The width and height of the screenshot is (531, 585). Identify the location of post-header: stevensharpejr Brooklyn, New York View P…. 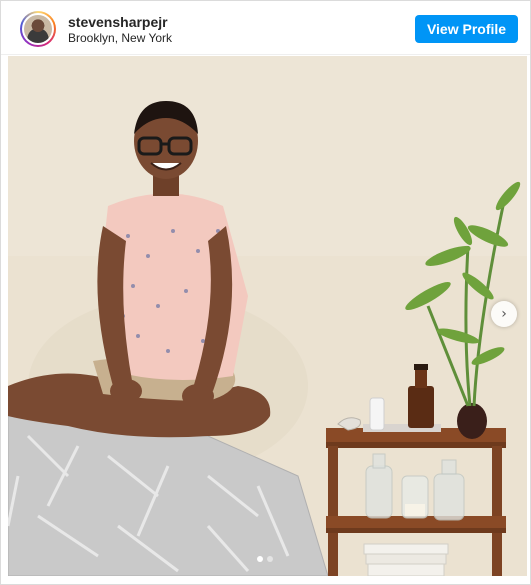
(265, 28).